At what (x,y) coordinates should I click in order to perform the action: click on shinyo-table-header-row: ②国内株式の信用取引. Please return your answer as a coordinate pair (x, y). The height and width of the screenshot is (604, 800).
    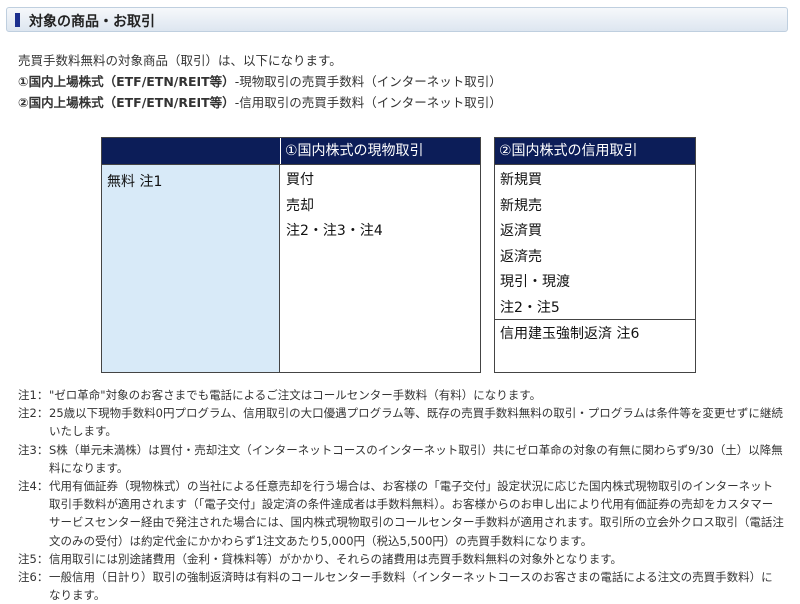
    Looking at the image, I should click on (595, 151).